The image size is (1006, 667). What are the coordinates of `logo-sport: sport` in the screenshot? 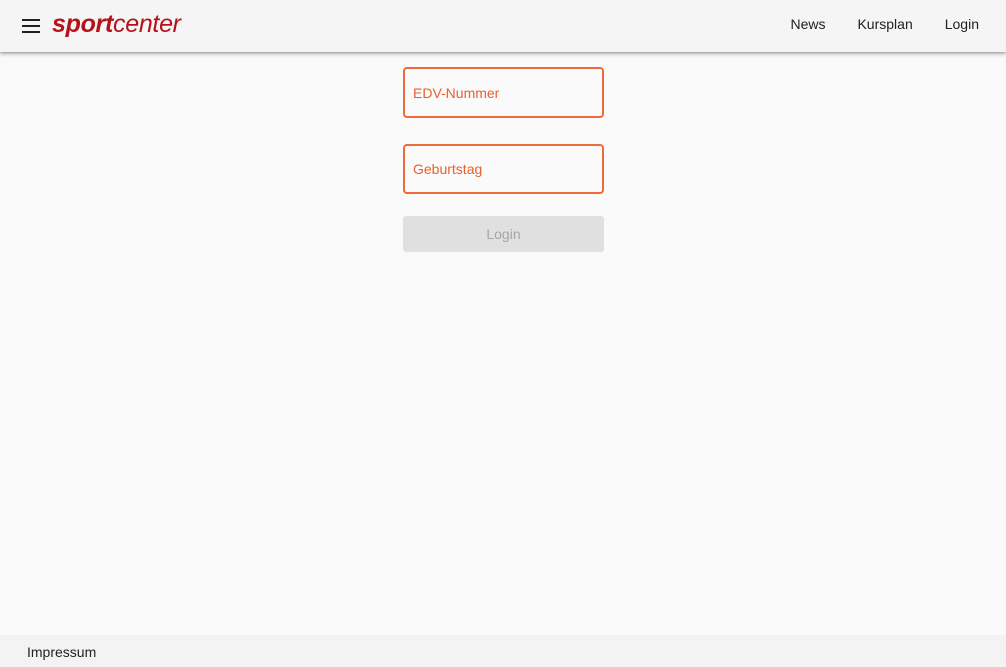 It's located at (83, 24).